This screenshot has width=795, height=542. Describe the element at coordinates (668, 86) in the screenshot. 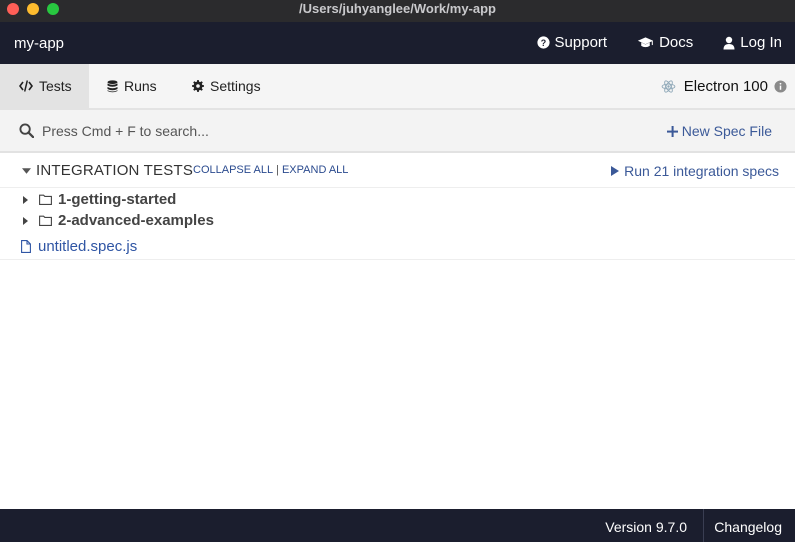

I see `electron-icon` at that location.